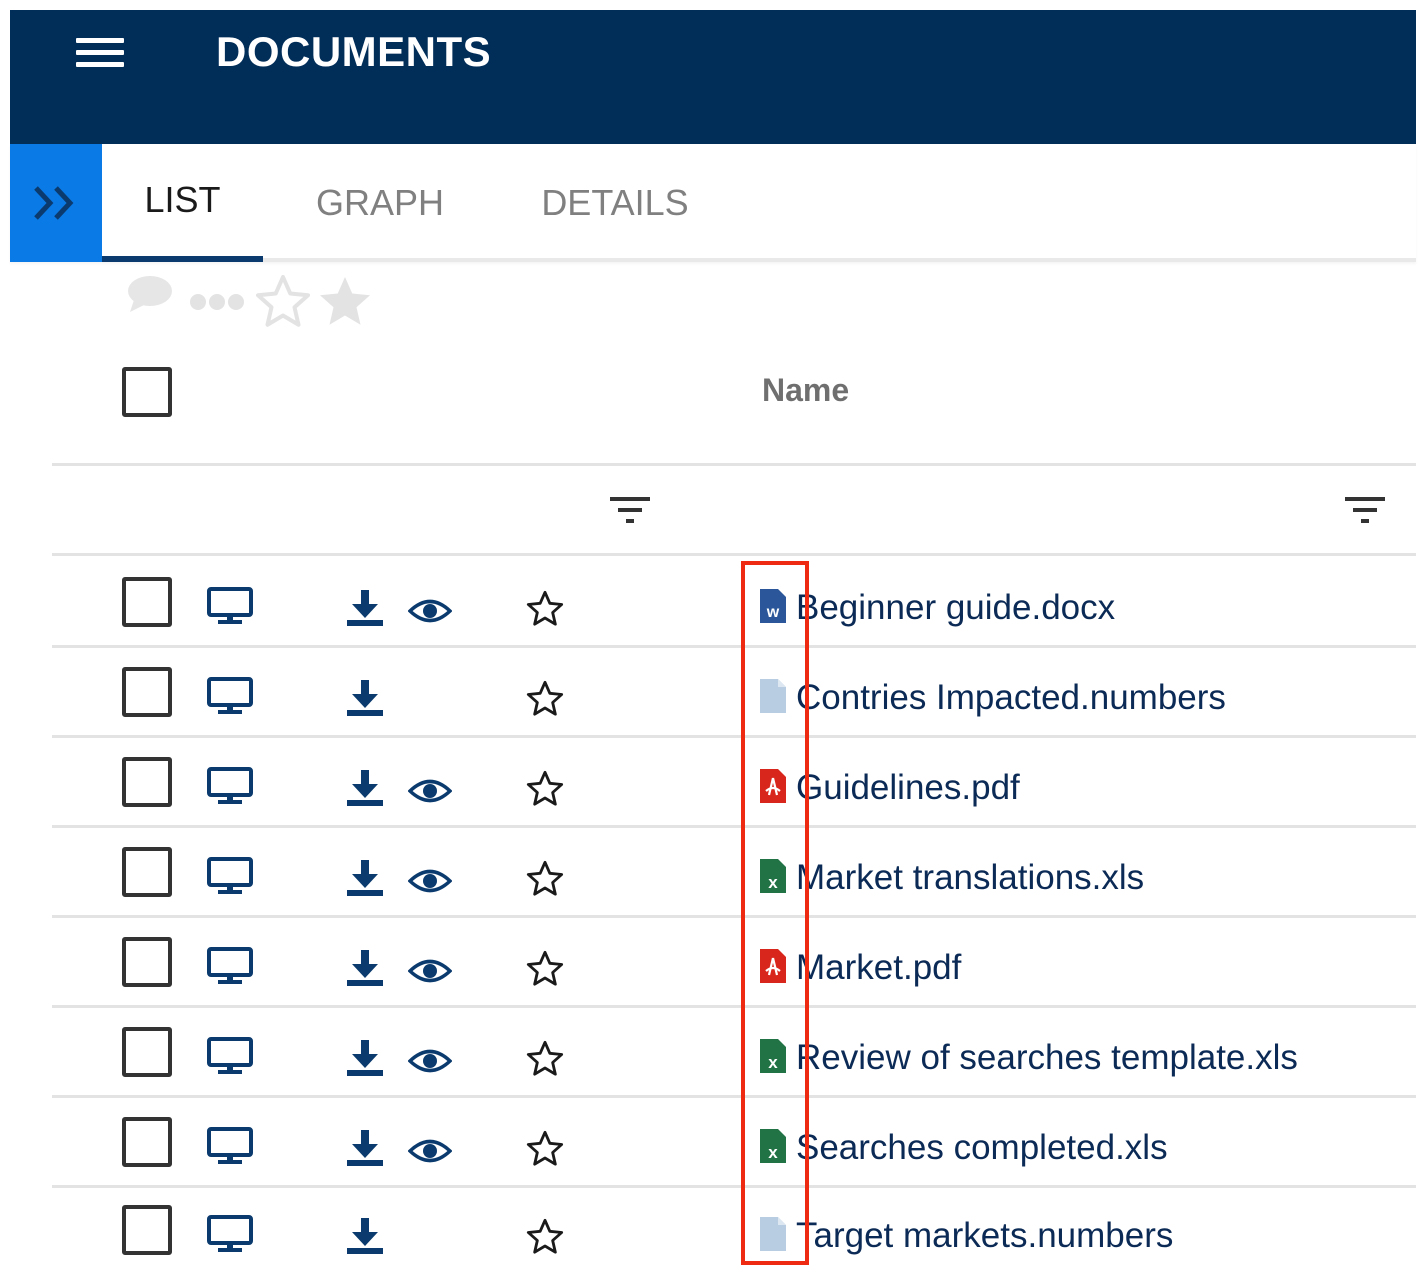 The image size is (1418, 1266). What do you see at coordinates (984, 1236) in the screenshot?
I see `file-name-link: Target markets.numbers` at bounding box center [984, 1236].